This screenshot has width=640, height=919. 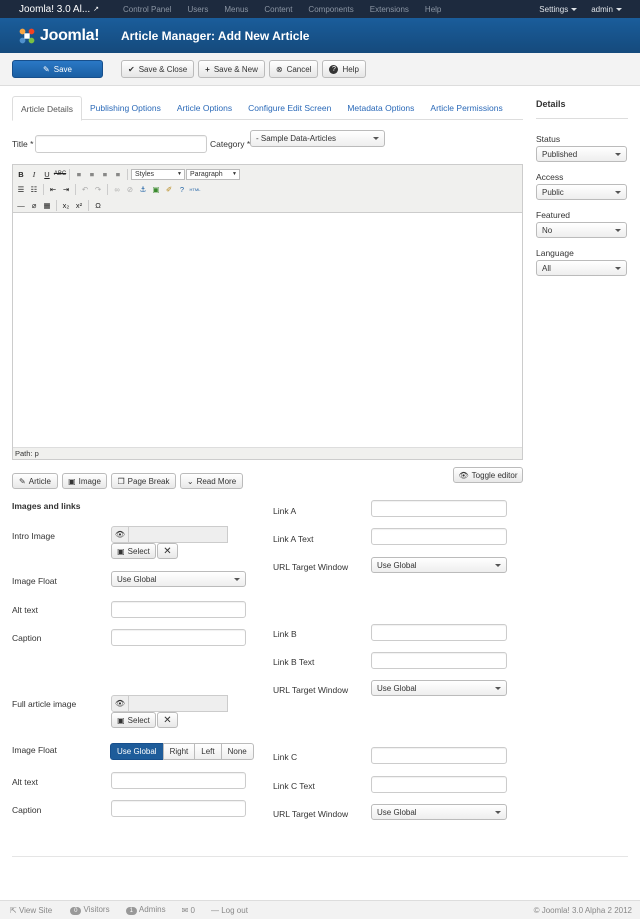 I want to click on tab-publishing-options: Publishing Options, so click(x=125, y=108).